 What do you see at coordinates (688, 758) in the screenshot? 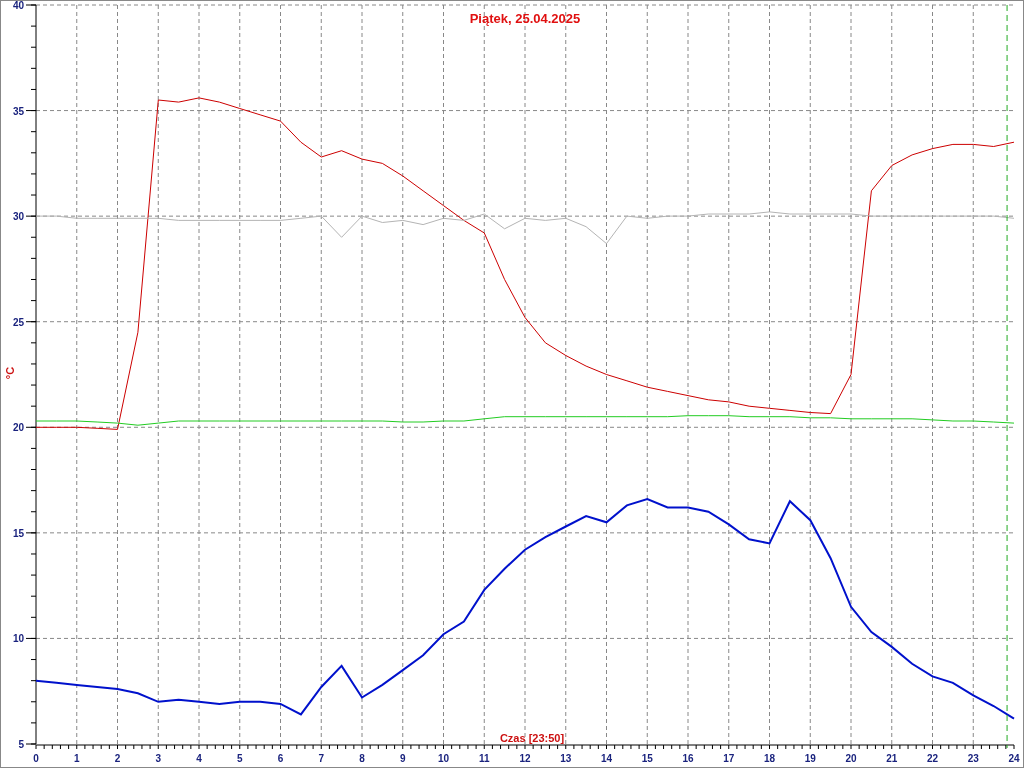
I see `axis-tick-label: 16` at bounding box center [688, 758].